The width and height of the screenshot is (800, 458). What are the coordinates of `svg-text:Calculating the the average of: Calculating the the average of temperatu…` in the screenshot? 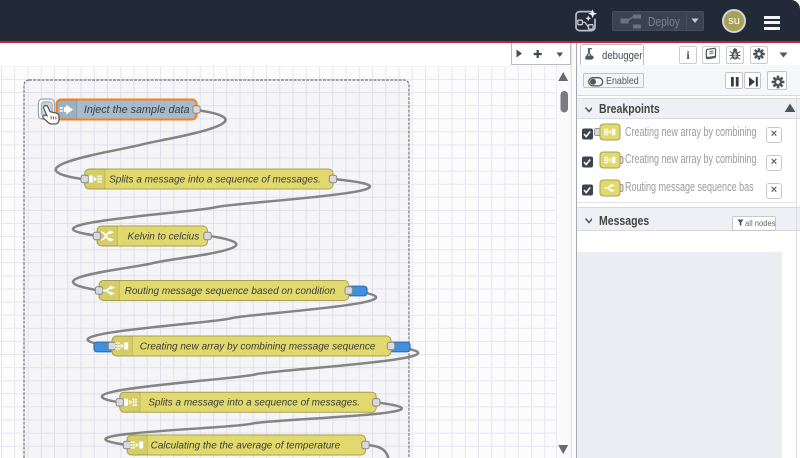 It's located at (246, 445).